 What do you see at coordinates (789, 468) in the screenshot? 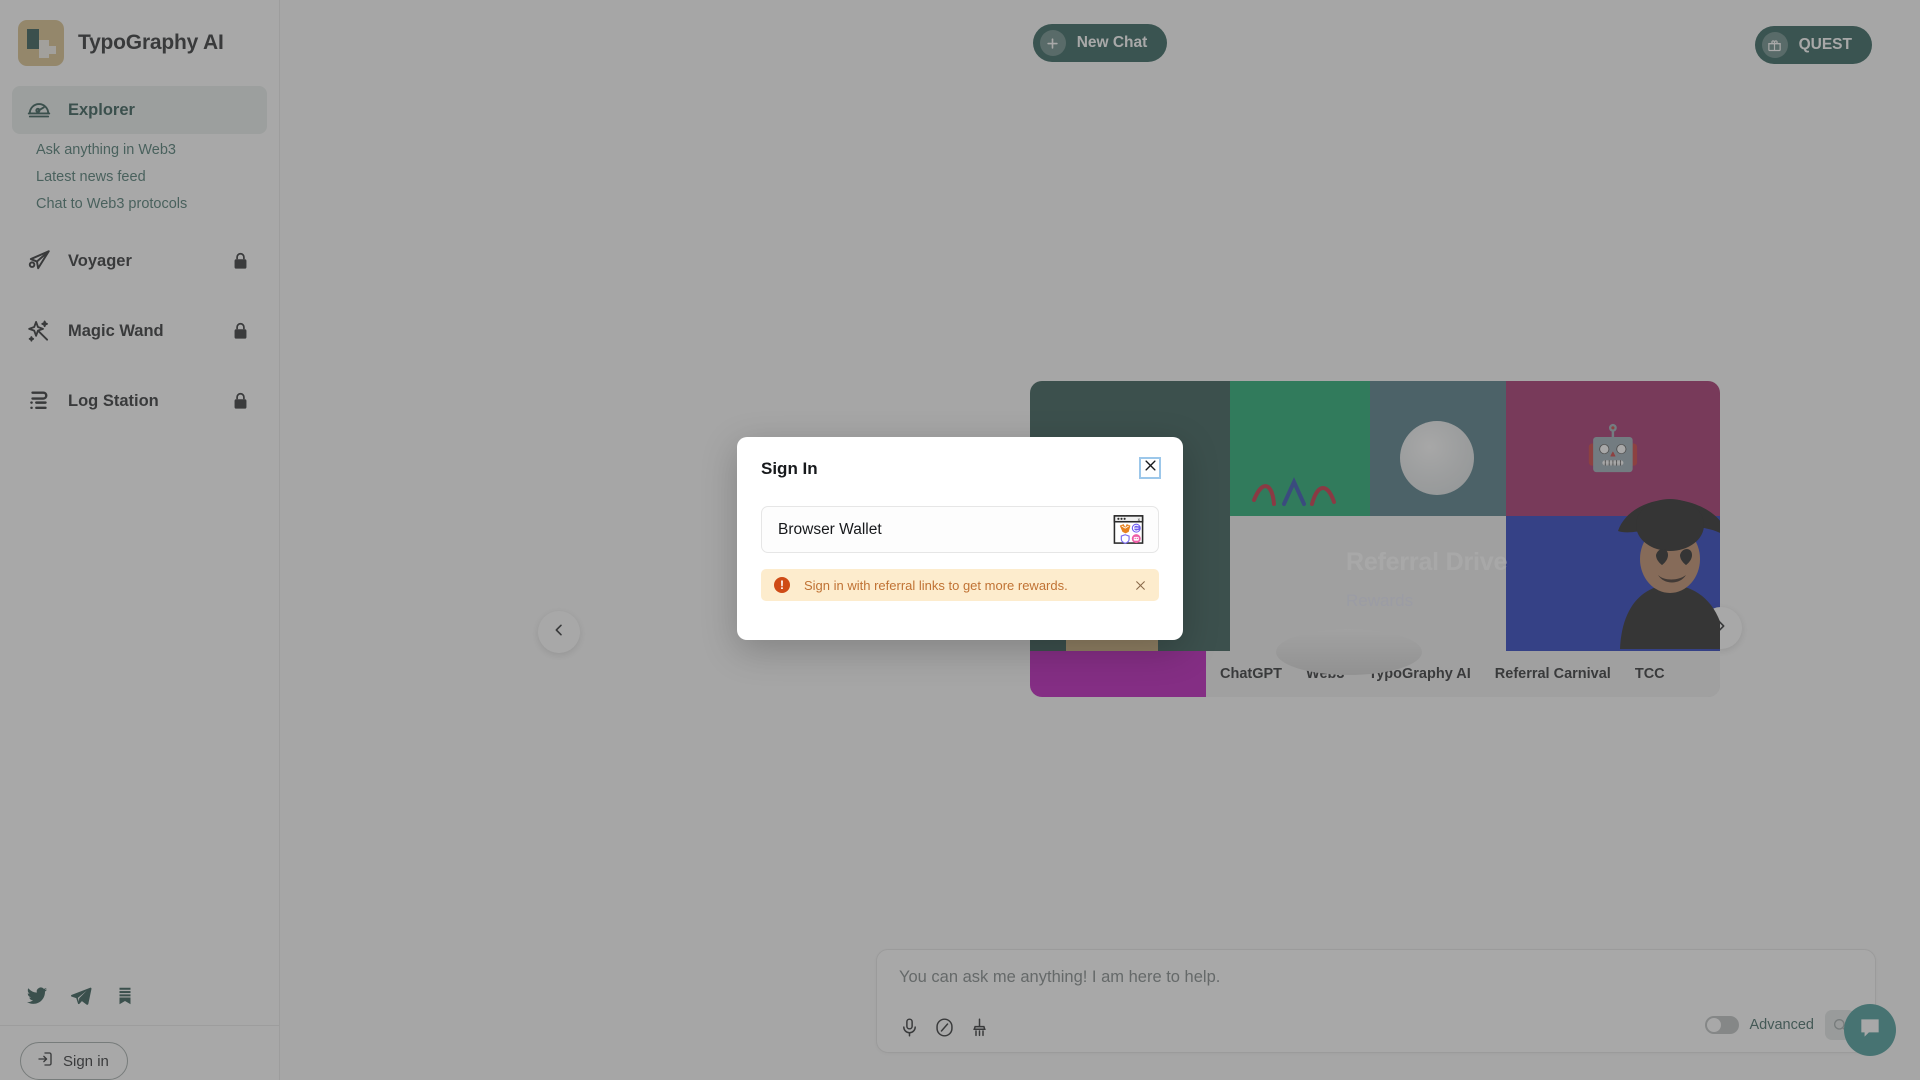
I see `modal-title: Sign In` at bounding box center [789, 468].